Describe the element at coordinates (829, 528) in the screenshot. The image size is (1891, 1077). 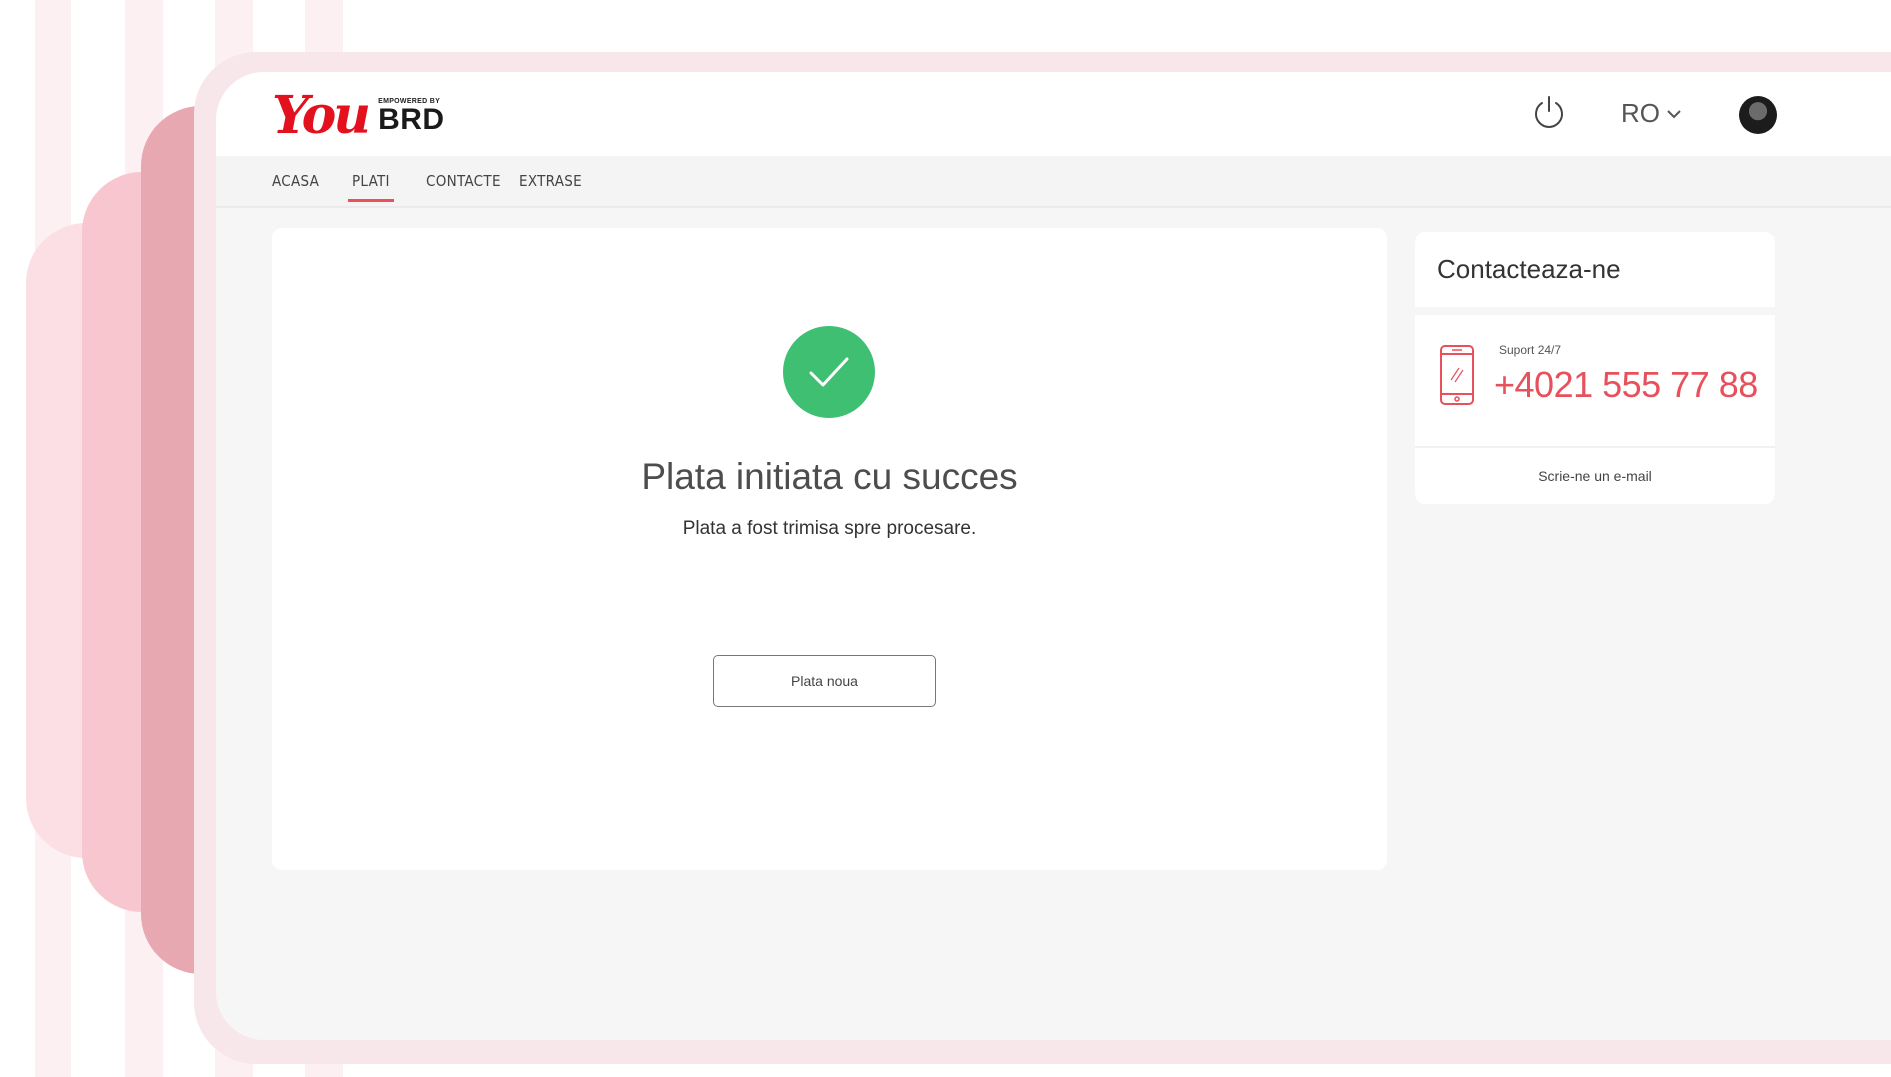
I see `result-message: Plata a fost trimisa spre procesare.` at that location.